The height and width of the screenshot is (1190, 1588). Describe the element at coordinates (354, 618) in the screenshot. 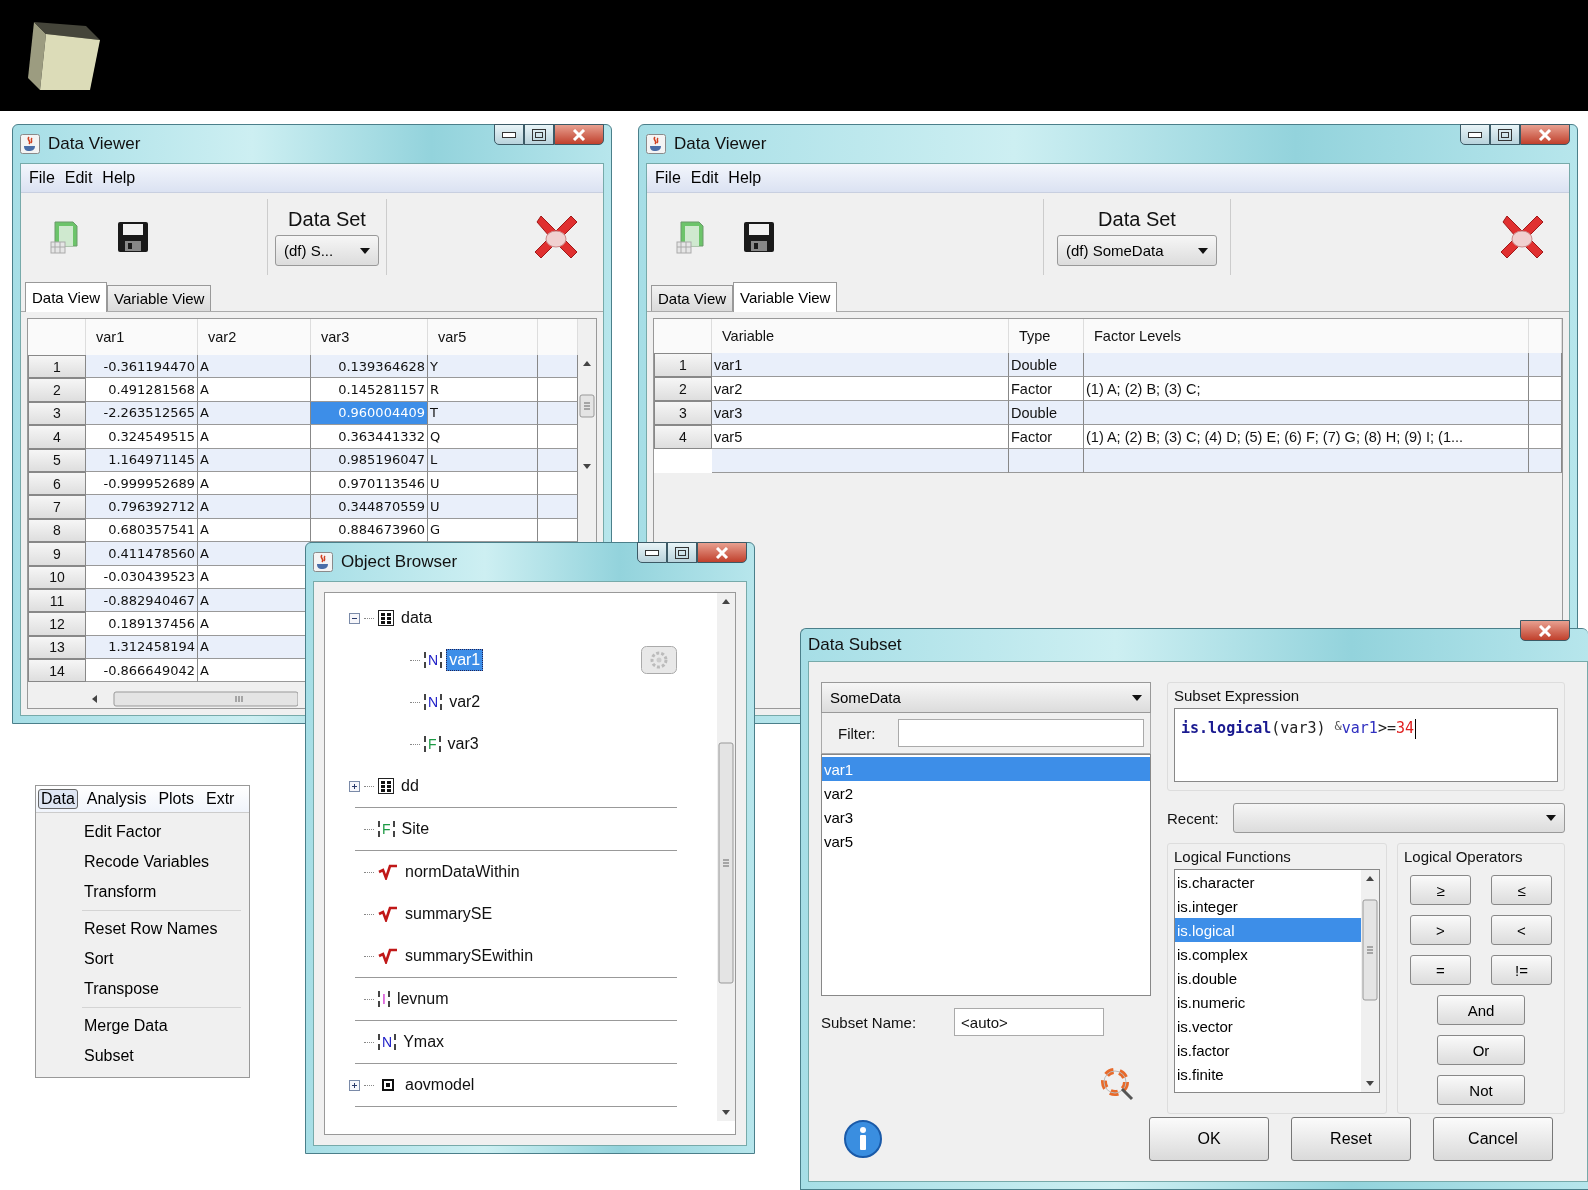

I see `collapse-icon` at that location.